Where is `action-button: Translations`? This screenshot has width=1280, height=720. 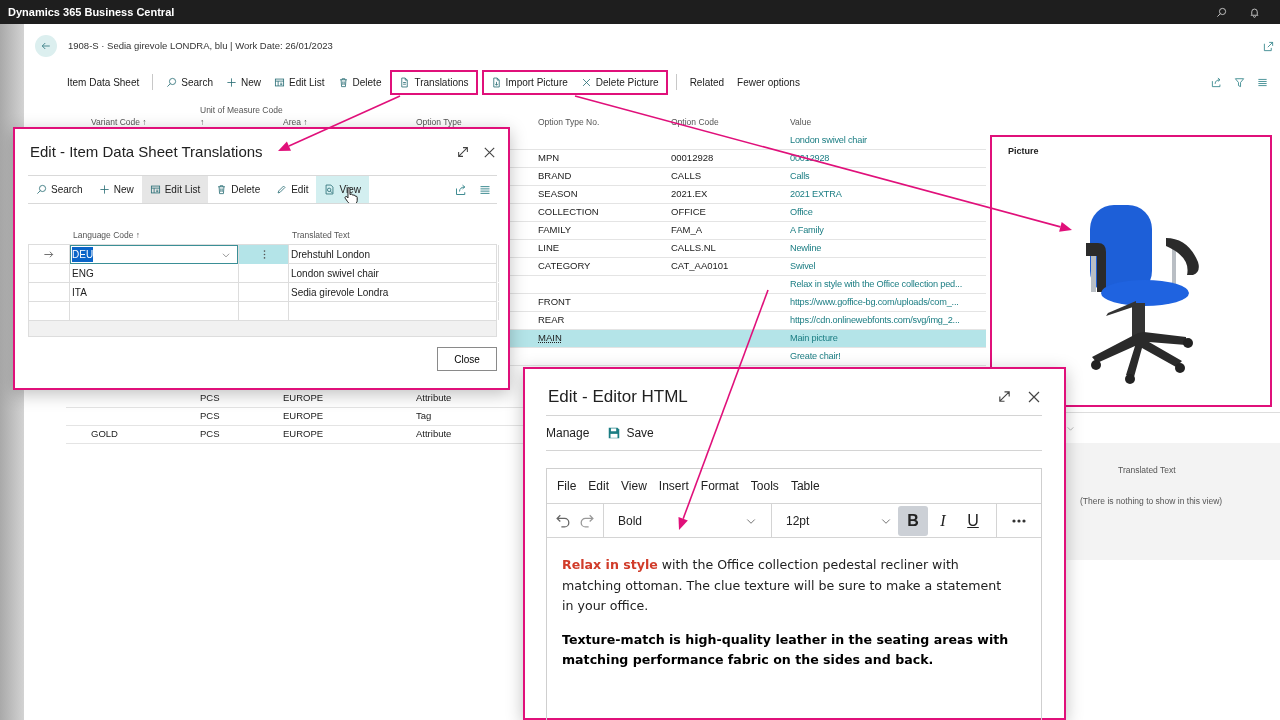 action-button: Translations is located at coordinates (434, 82).